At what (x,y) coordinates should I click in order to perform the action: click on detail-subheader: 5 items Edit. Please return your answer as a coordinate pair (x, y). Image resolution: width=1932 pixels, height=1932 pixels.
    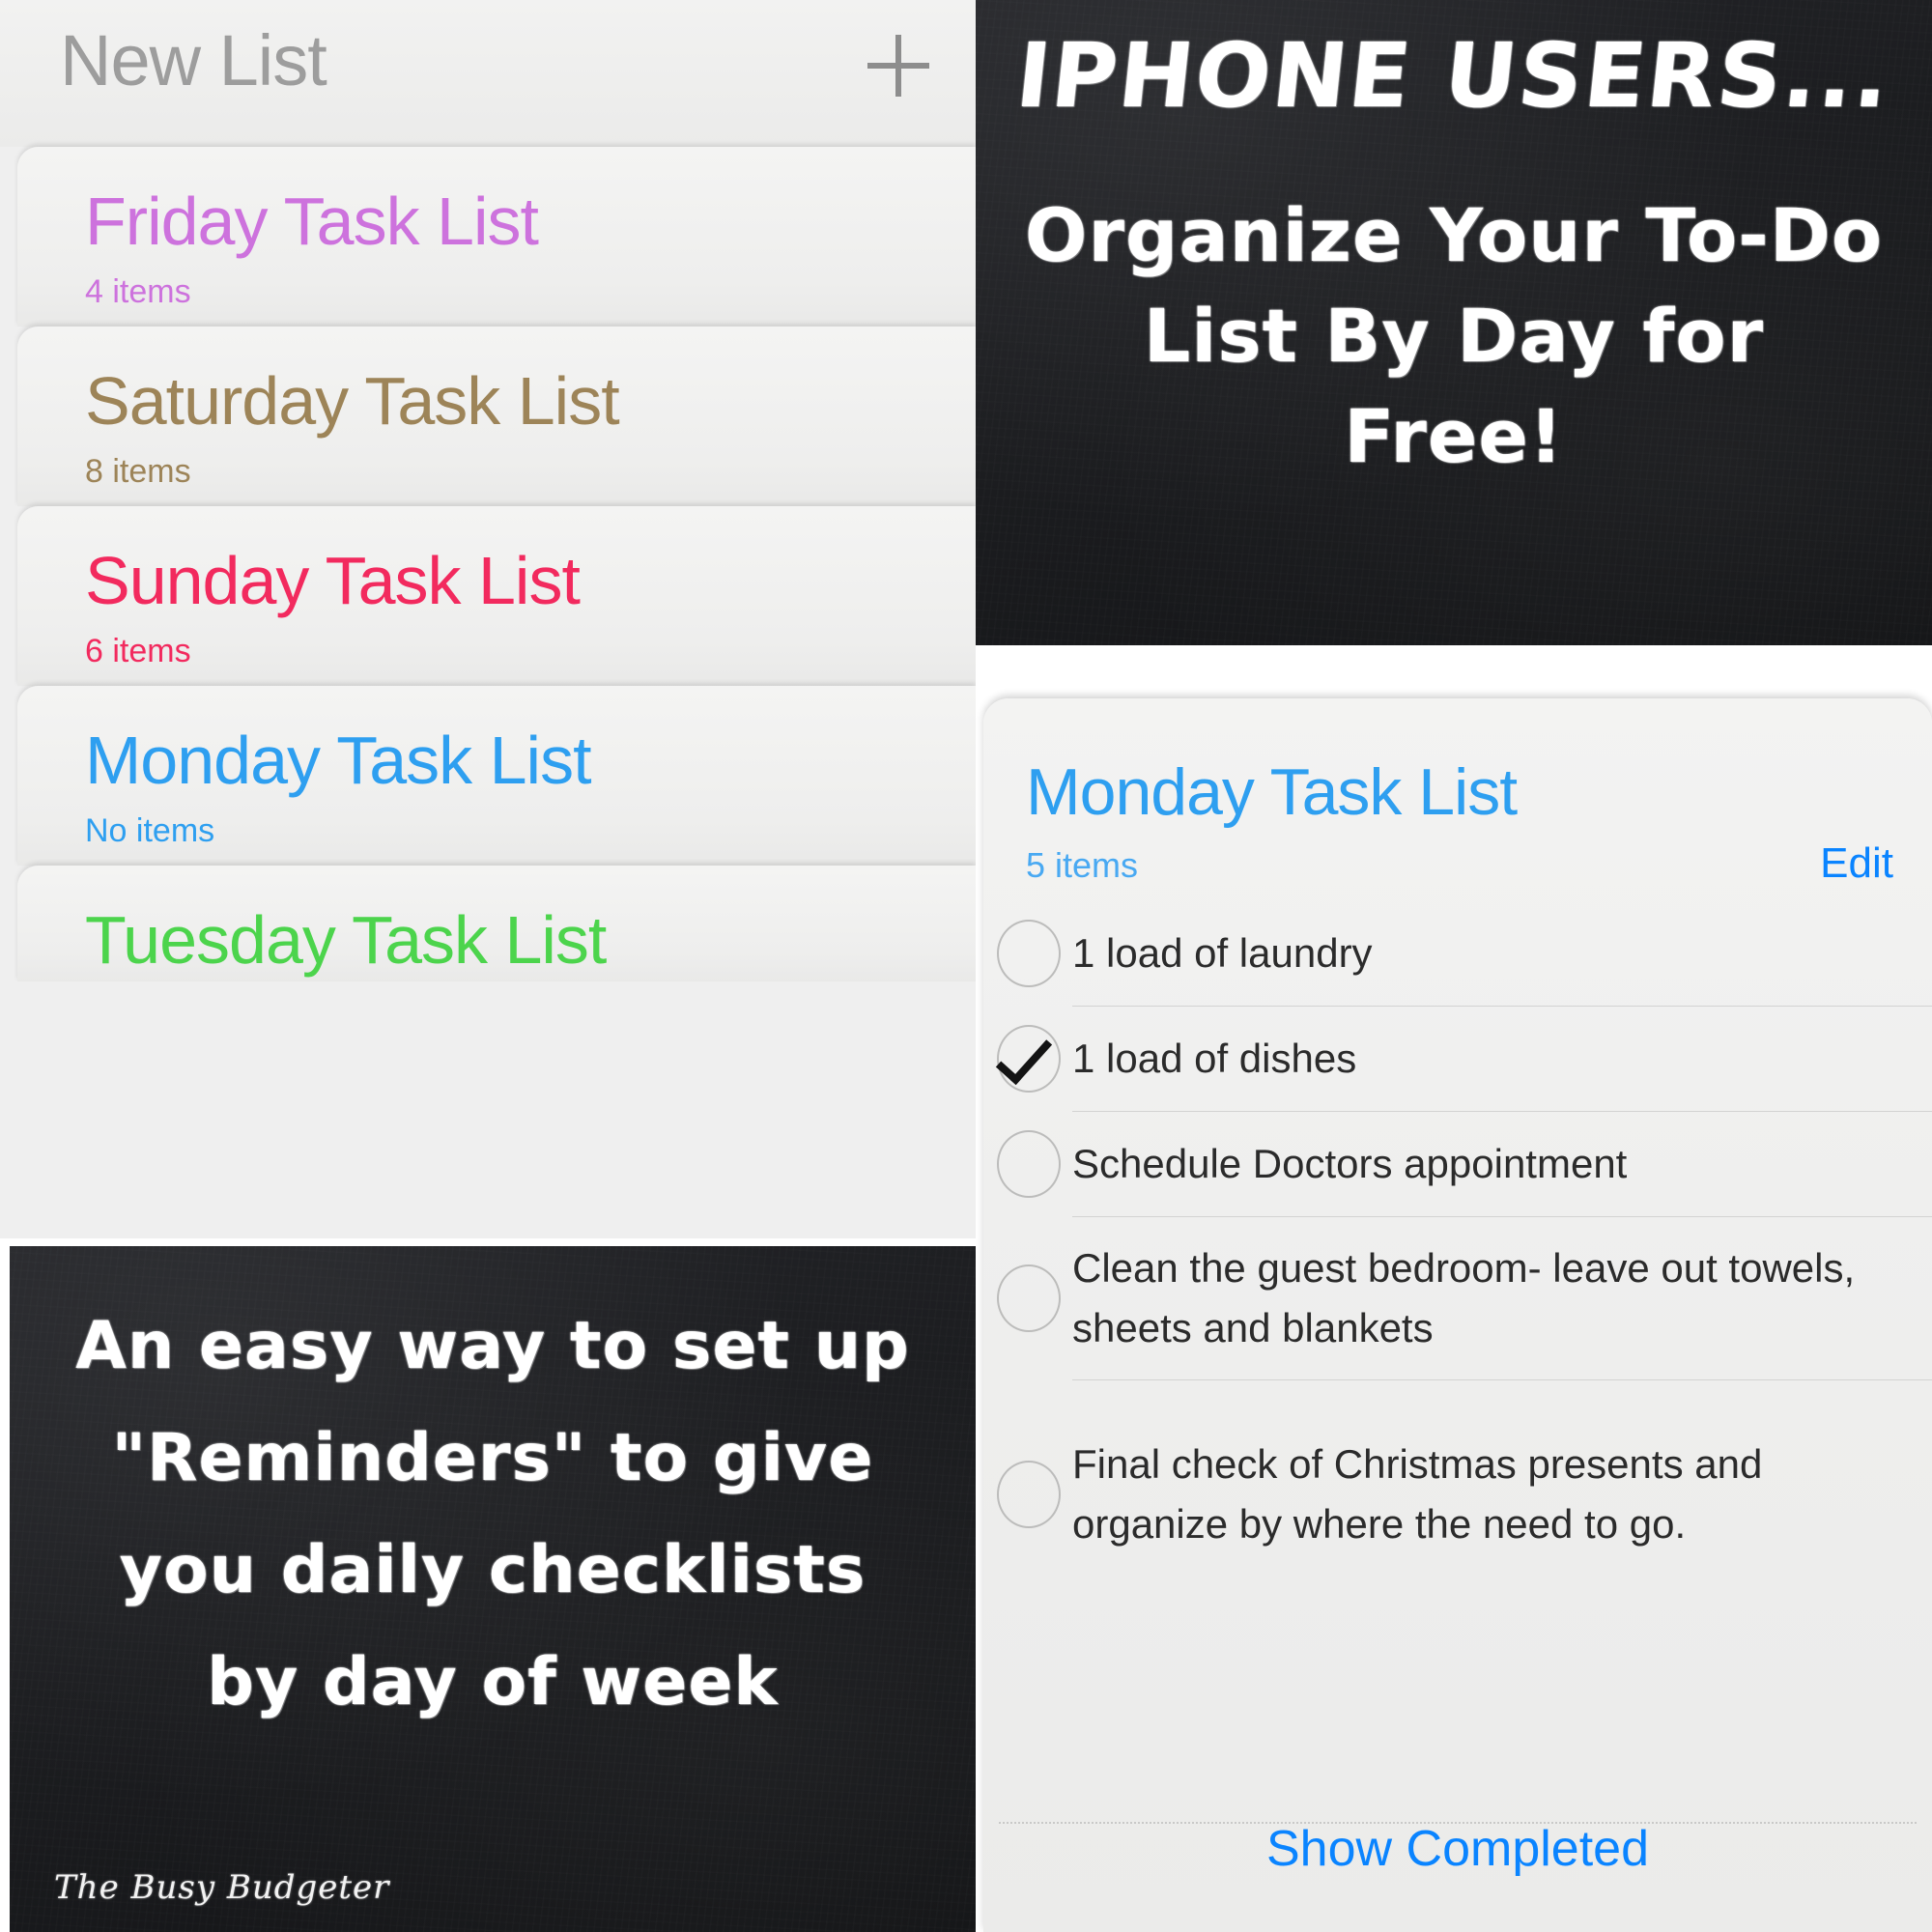
    Looking at the image, I should click on (1459, 865).